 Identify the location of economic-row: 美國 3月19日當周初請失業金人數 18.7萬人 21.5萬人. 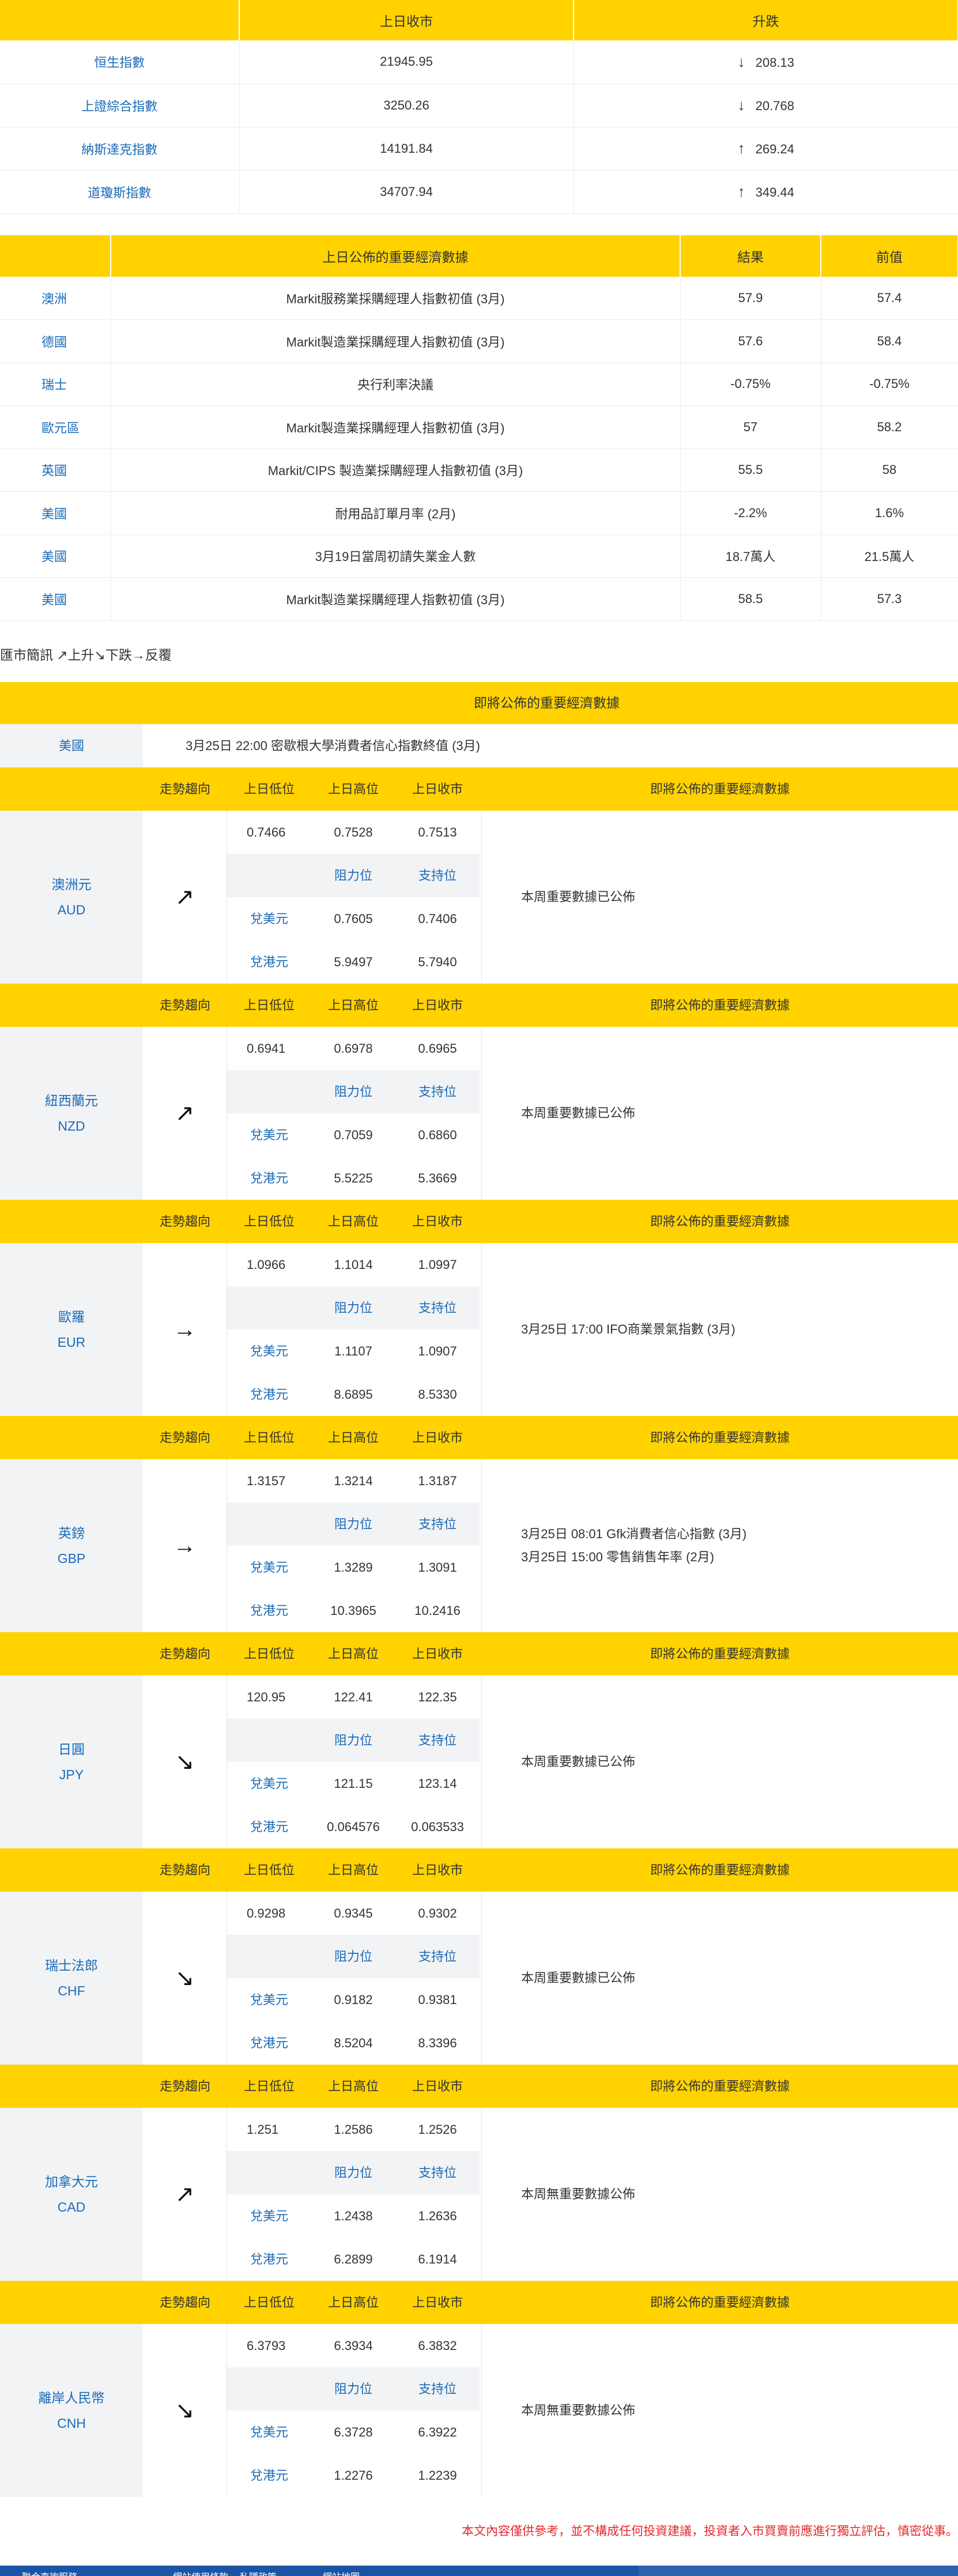
(479, 556).